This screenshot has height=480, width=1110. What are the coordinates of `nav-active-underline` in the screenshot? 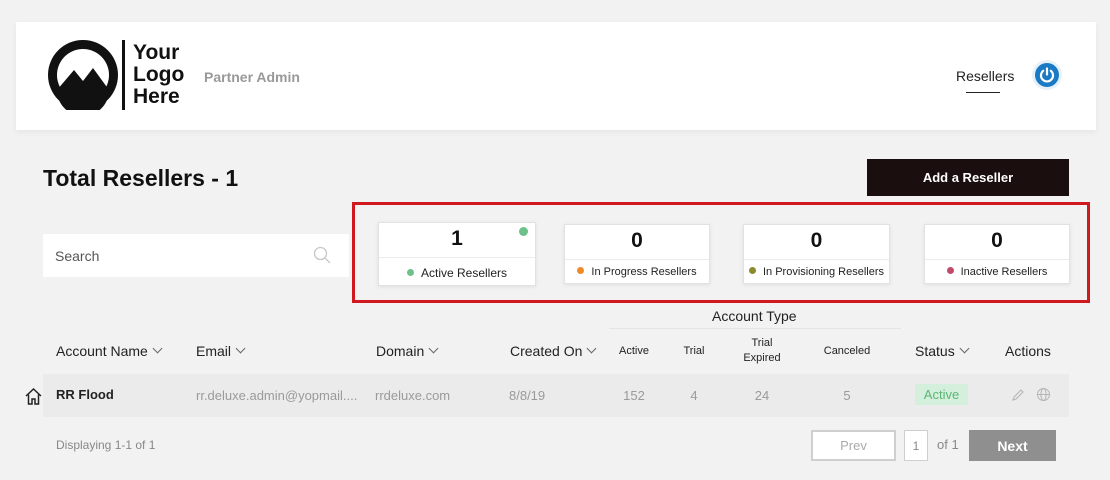 It's located at (983, 92).